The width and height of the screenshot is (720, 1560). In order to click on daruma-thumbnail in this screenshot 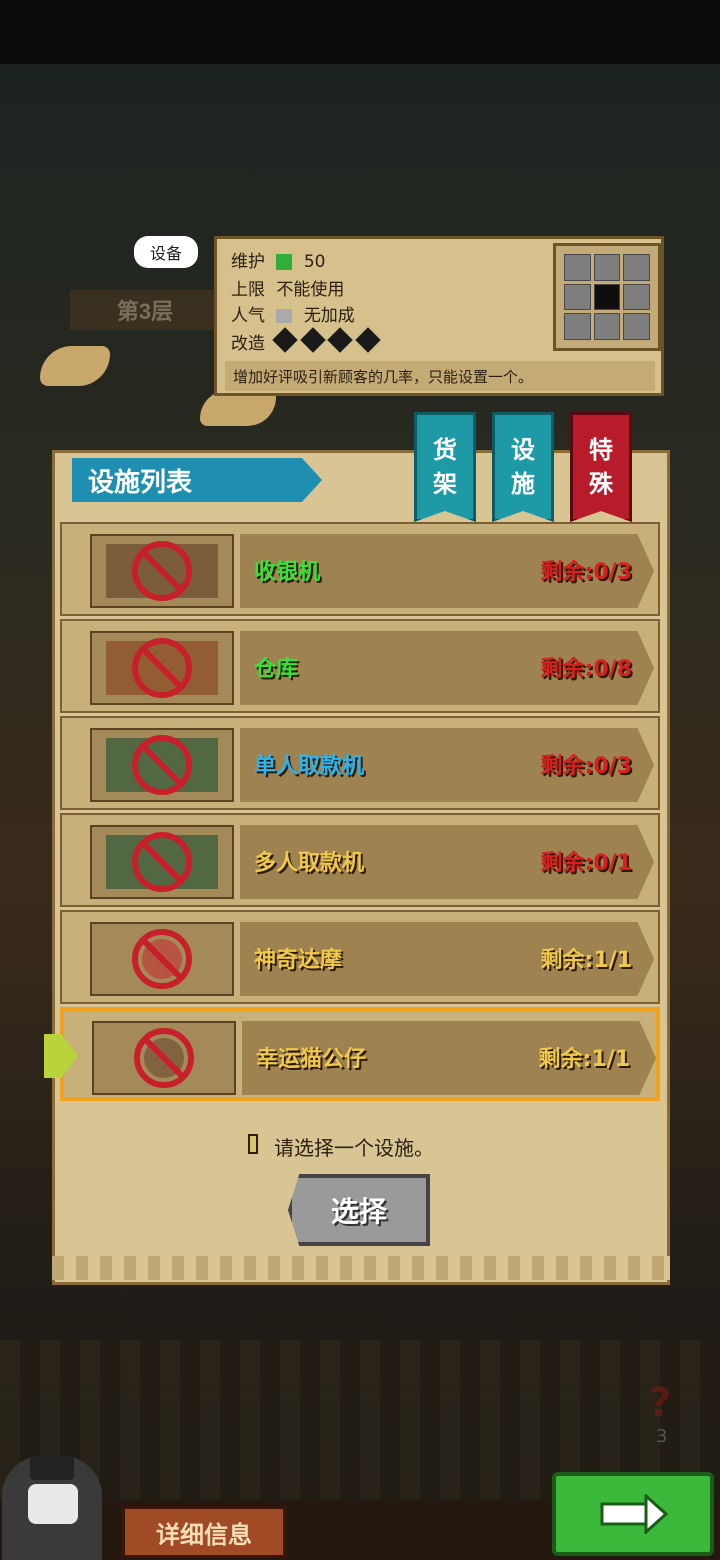, I will do `click(162, 959)`.